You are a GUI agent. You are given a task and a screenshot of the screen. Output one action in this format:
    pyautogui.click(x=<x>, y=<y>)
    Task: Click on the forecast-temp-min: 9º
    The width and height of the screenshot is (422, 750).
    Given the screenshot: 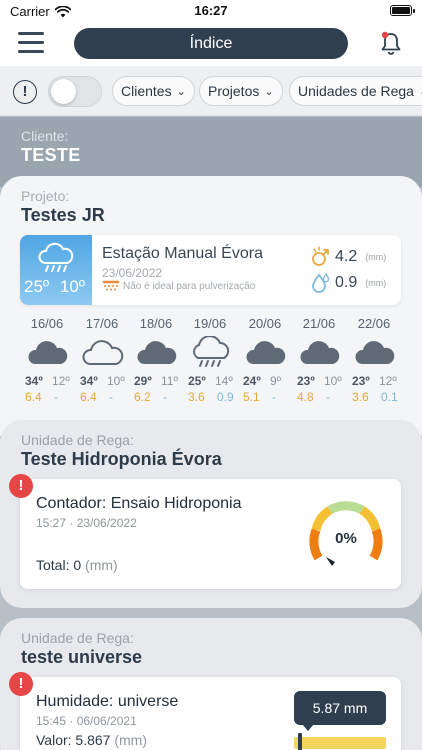 What is the action you would take?
    pyautogui.click(x=276, y=381)
    